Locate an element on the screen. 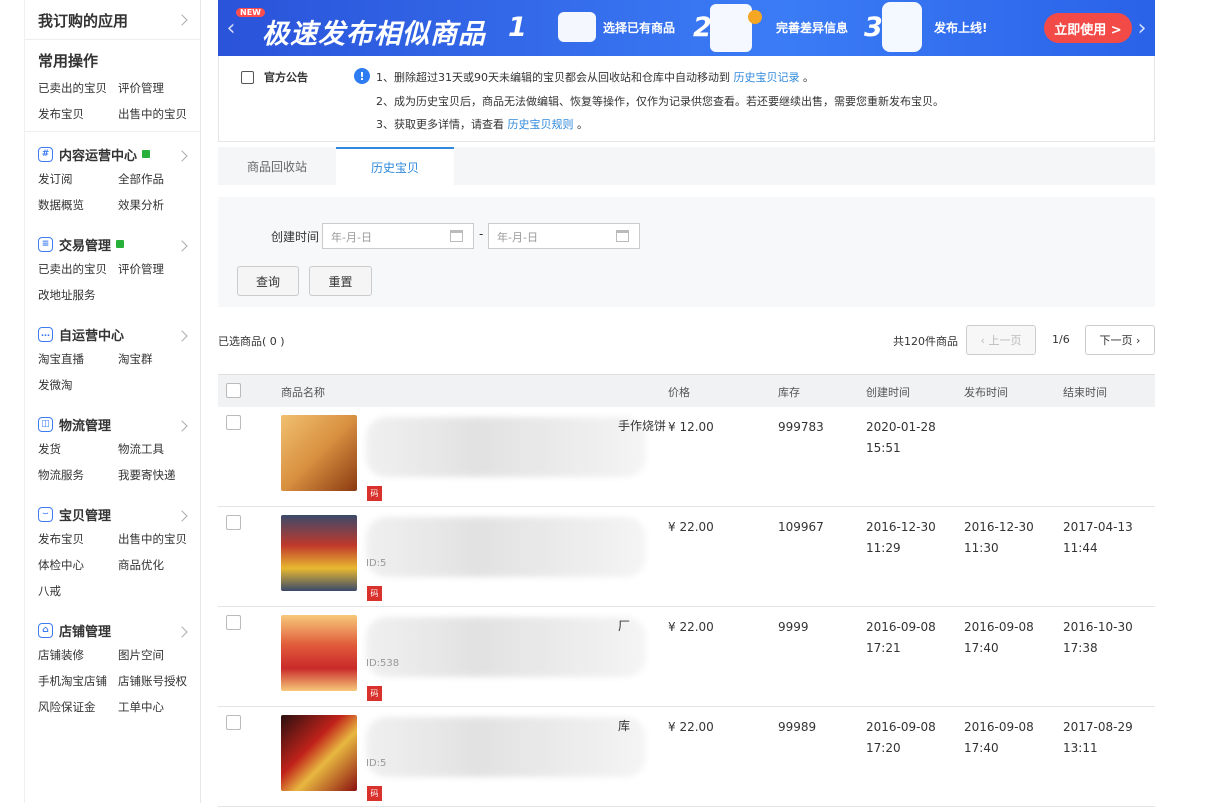  query-button: 查询 is located at coordinates (268, 281).